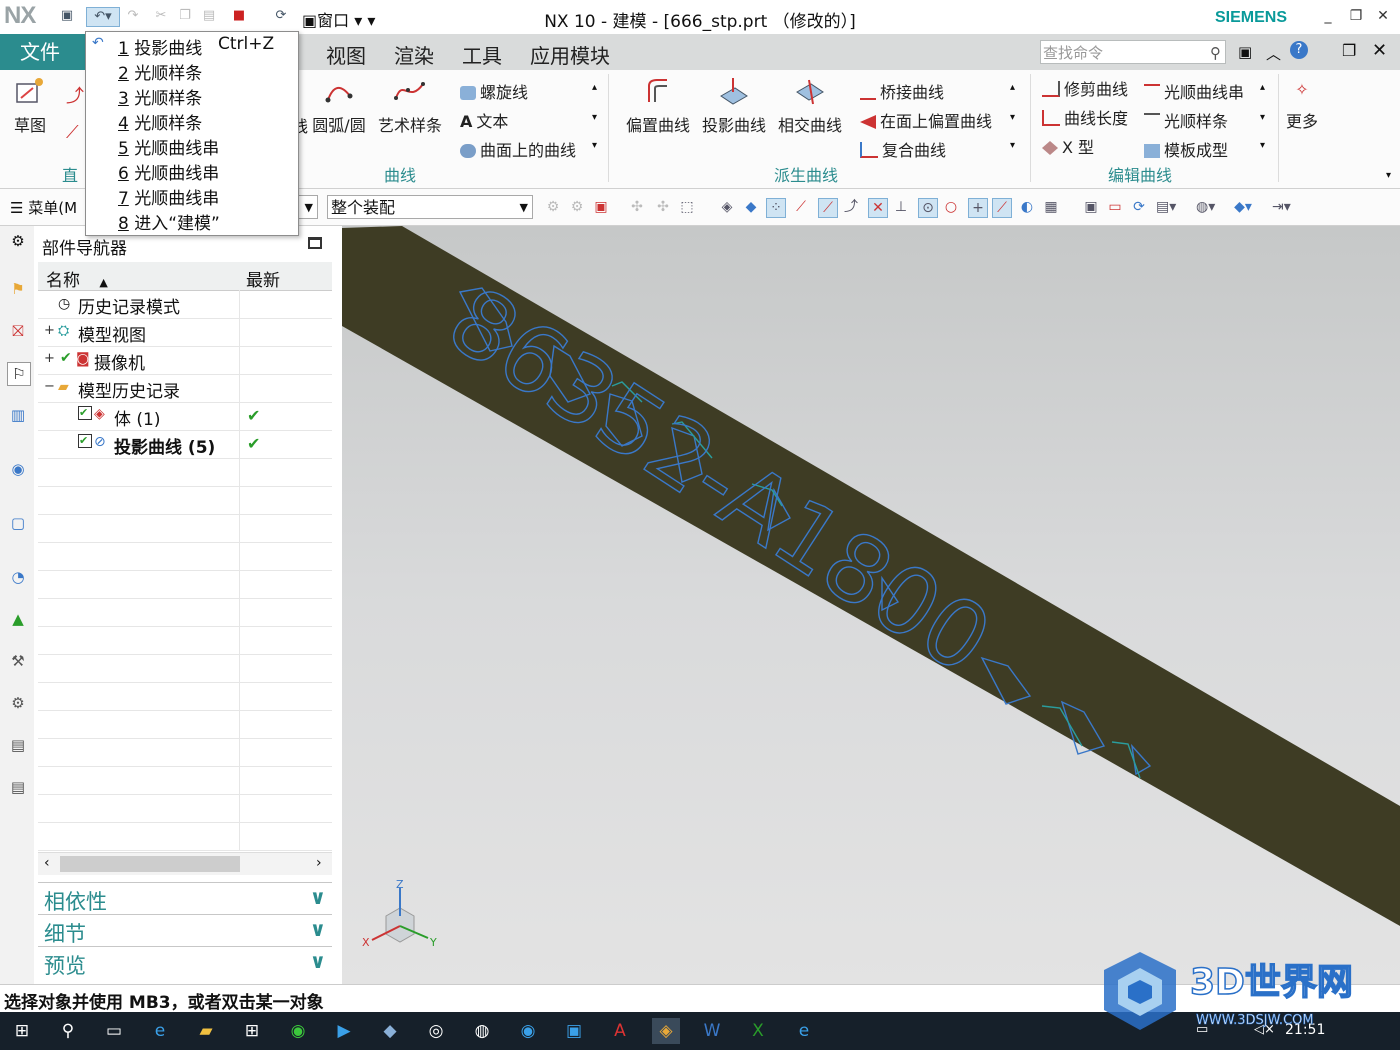  What do you see at coordinates (22, 1031) in the screenshot?
I see `start-icon: ⊞` at bounding box center [22, 1031].